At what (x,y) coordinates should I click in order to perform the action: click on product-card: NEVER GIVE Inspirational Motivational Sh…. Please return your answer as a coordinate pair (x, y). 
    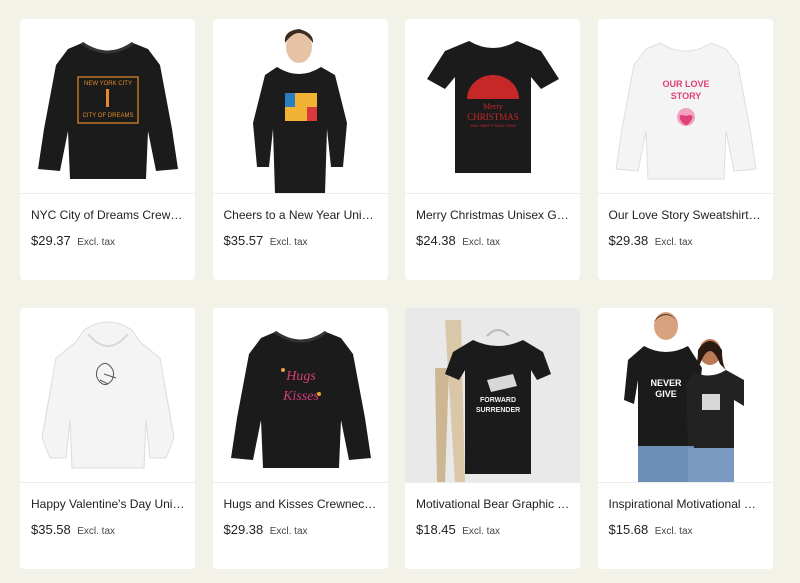
    Looking at the image, I should click on (685, 438).